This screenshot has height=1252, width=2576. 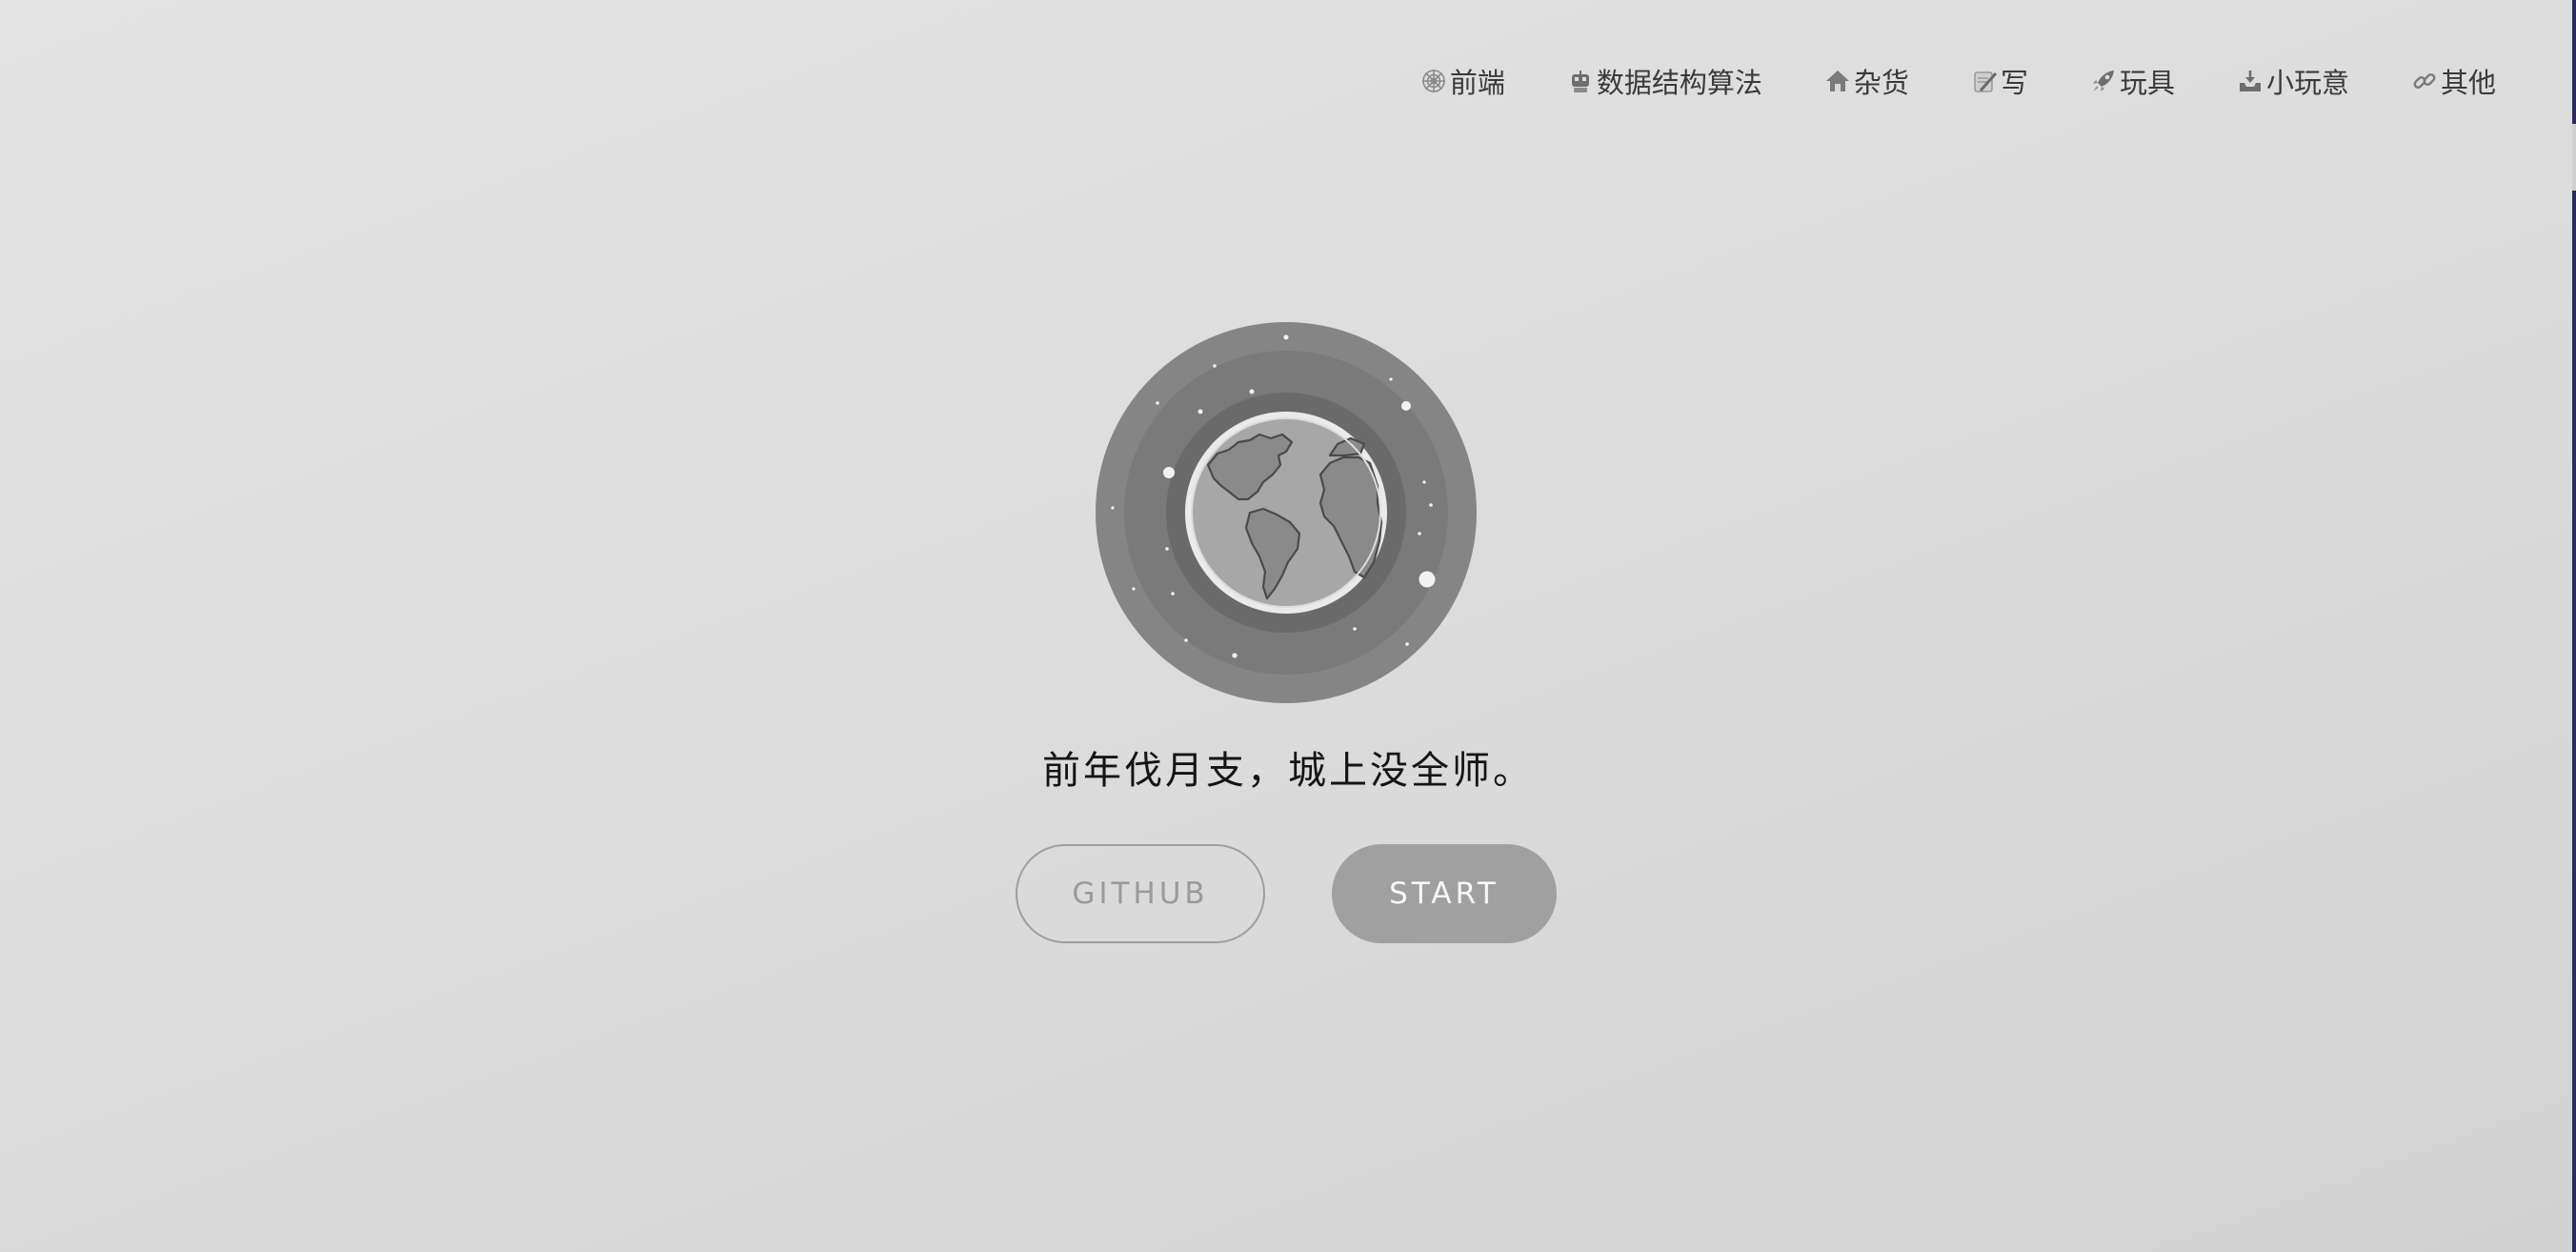 I want to click on link-icon, so click(x=2424, y=81).